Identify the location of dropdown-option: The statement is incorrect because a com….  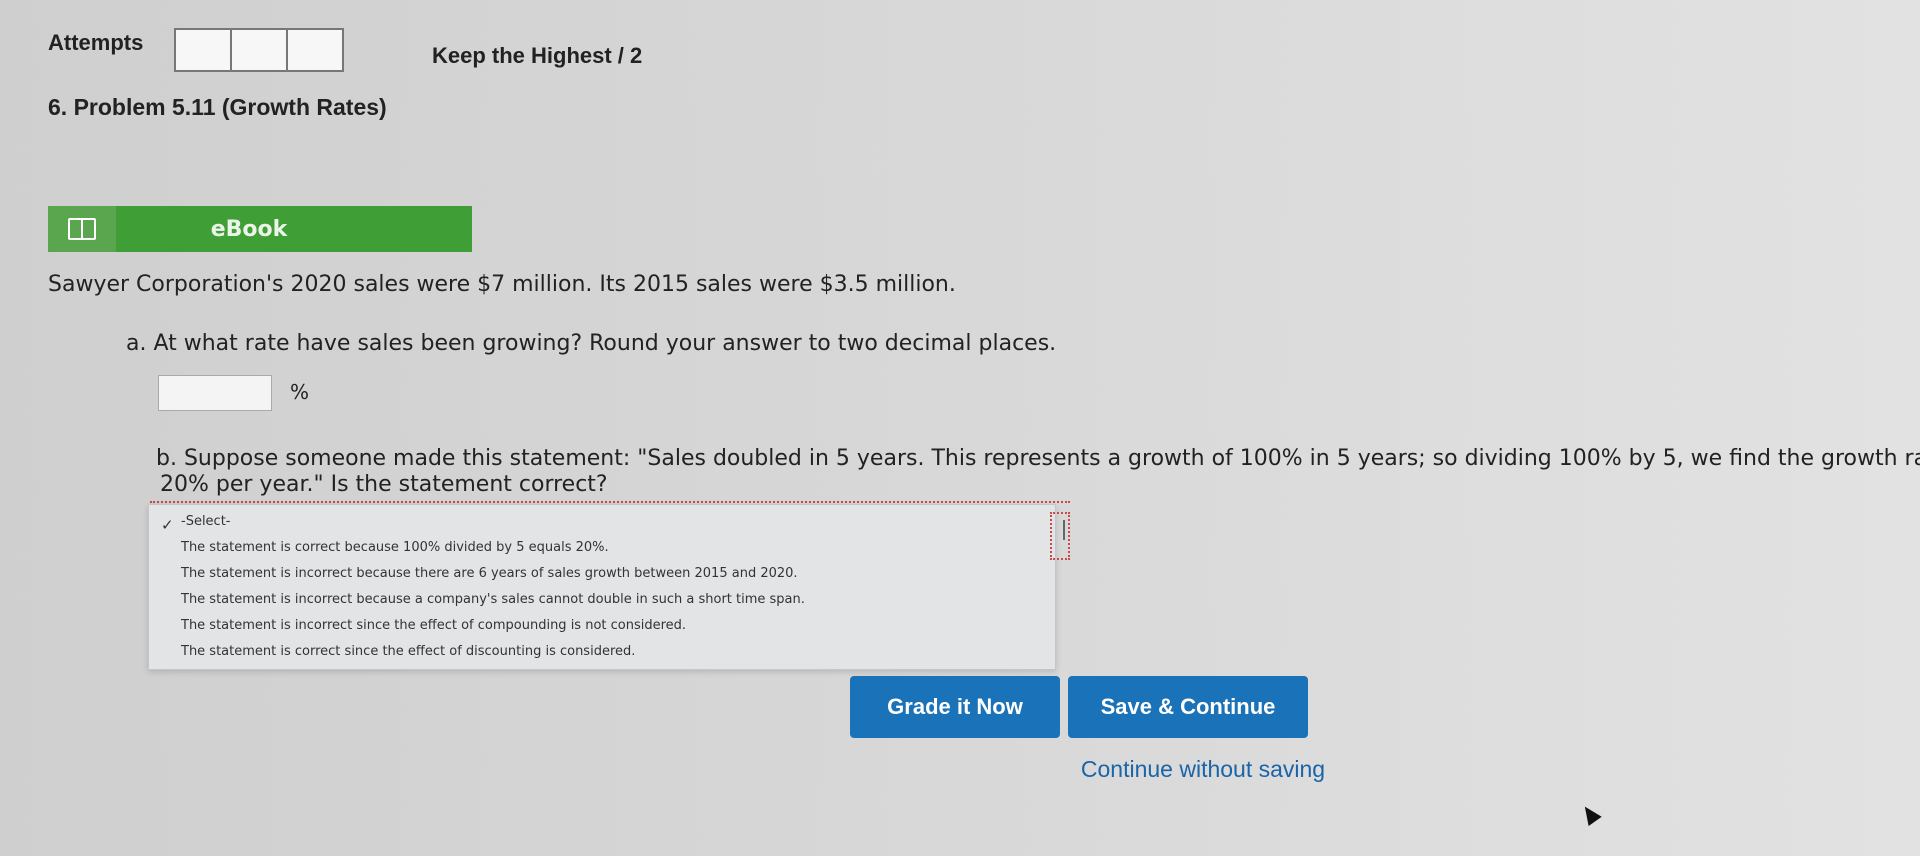
(493, 599).